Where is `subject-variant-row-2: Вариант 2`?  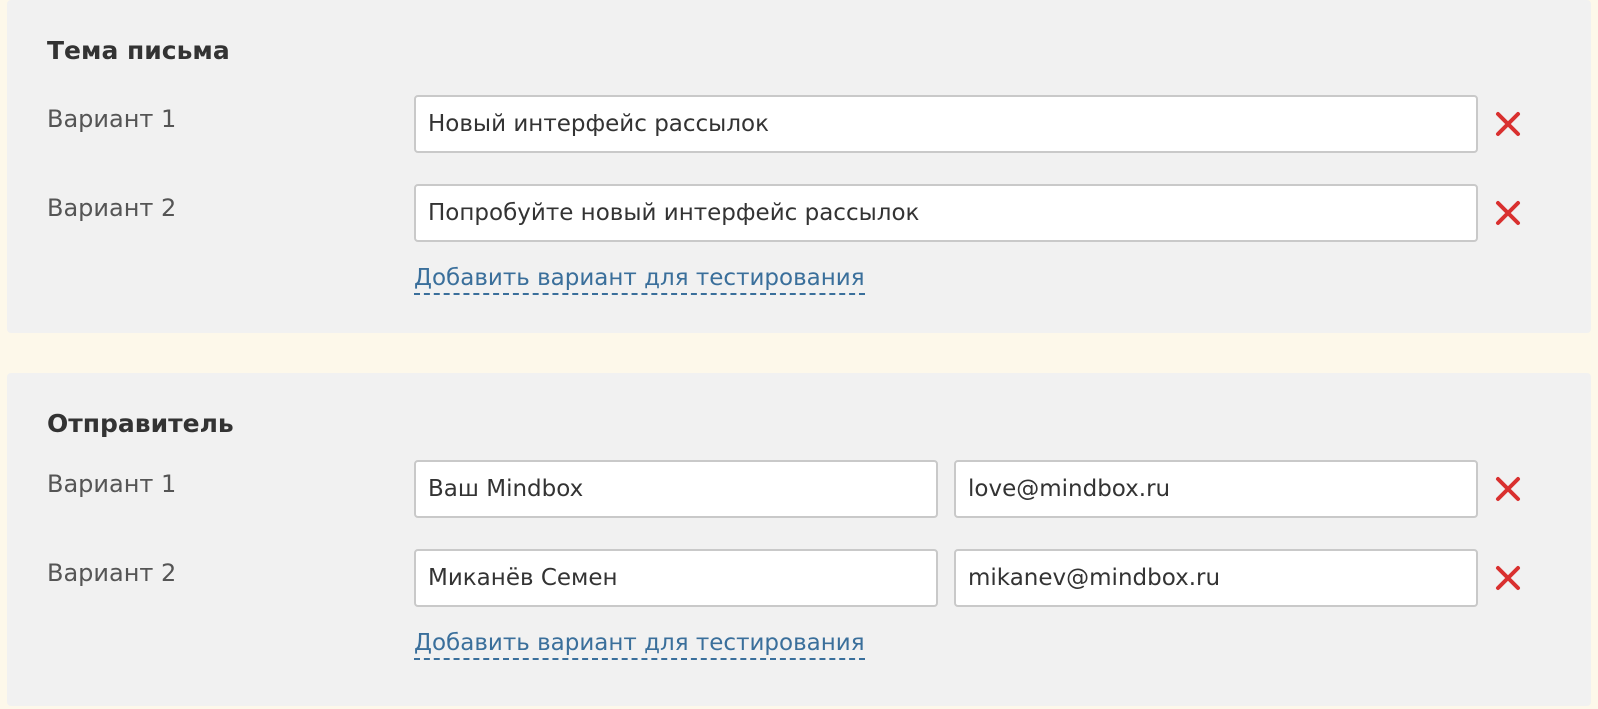
subject-variant-row-2: Вариант 2 is located at coordinates (799, 214).